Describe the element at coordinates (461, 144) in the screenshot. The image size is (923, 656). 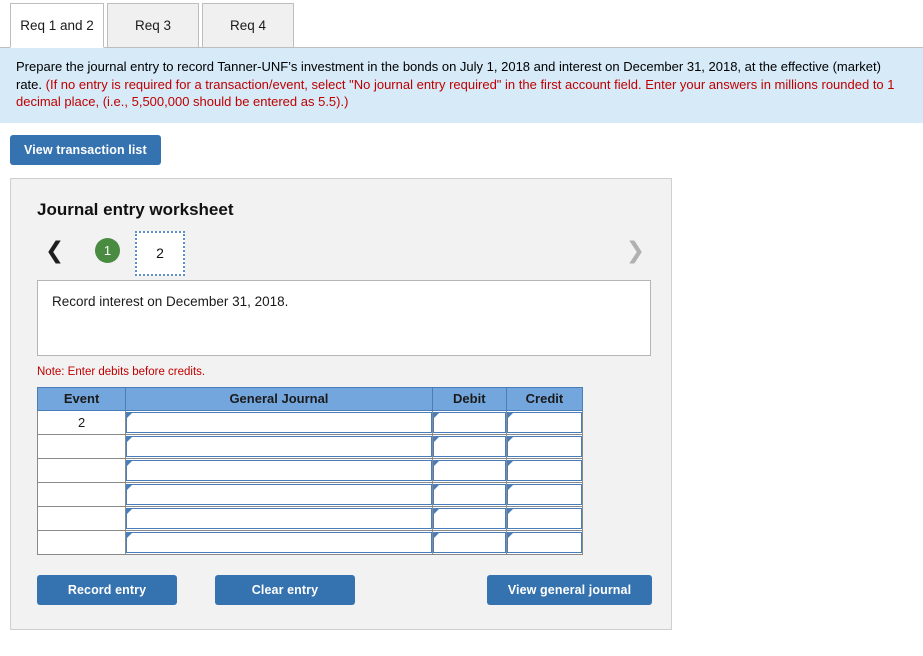
I see `toolbar: View transaction list` at that location.